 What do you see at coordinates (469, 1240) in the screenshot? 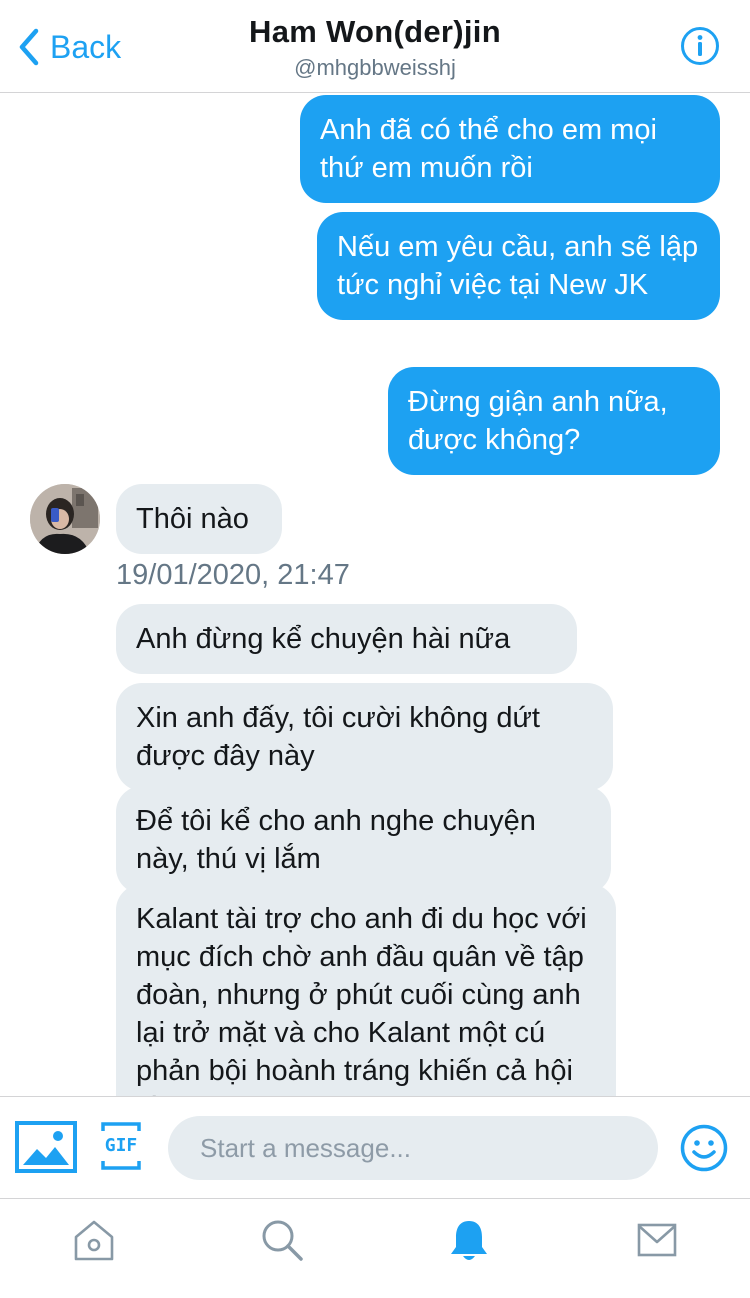
I see `bell-icon` at bounding box center [469, 1240].